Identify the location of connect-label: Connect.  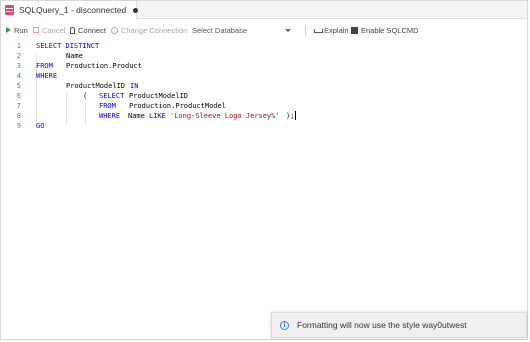
(92, 30).